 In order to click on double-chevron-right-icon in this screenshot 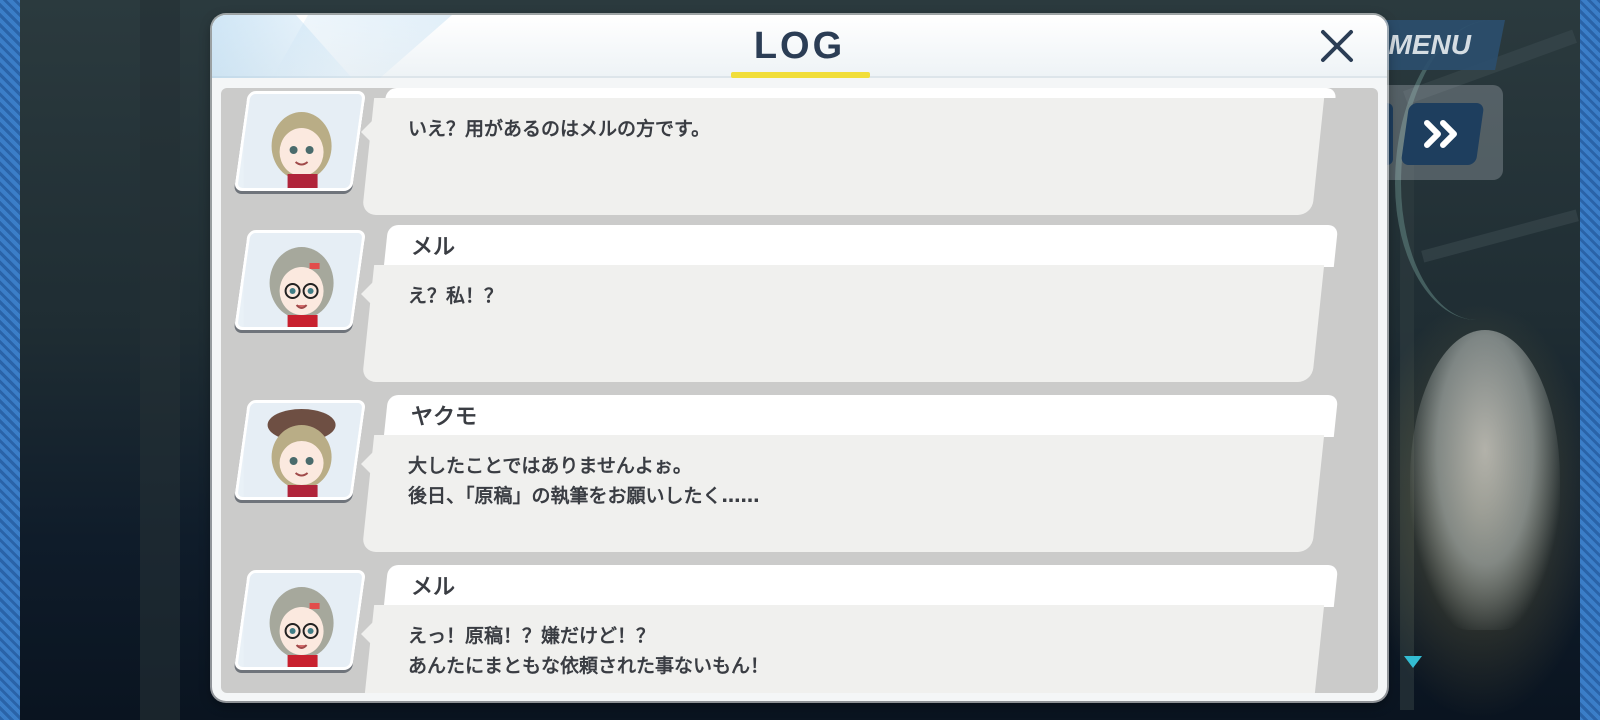, I will do `click(1440, 134)`.